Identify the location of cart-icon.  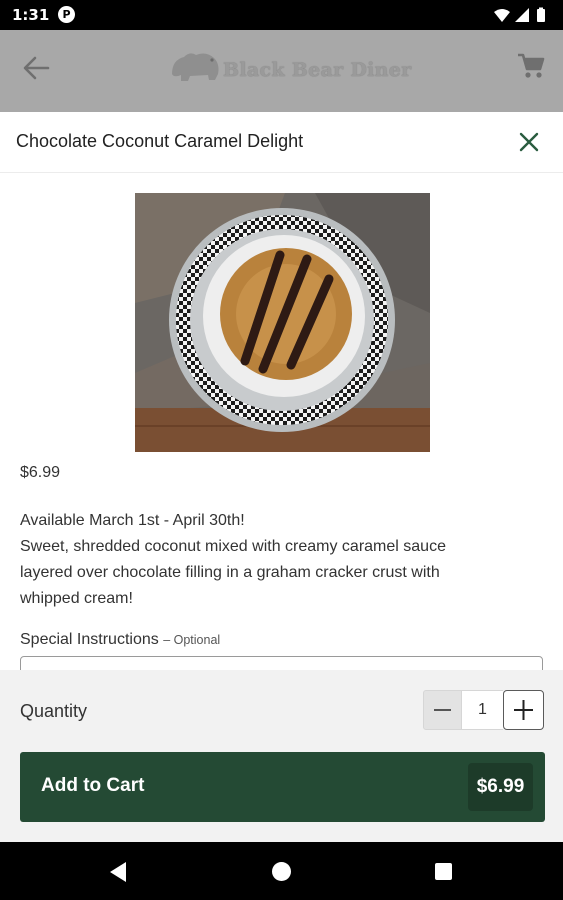
(531, 65).